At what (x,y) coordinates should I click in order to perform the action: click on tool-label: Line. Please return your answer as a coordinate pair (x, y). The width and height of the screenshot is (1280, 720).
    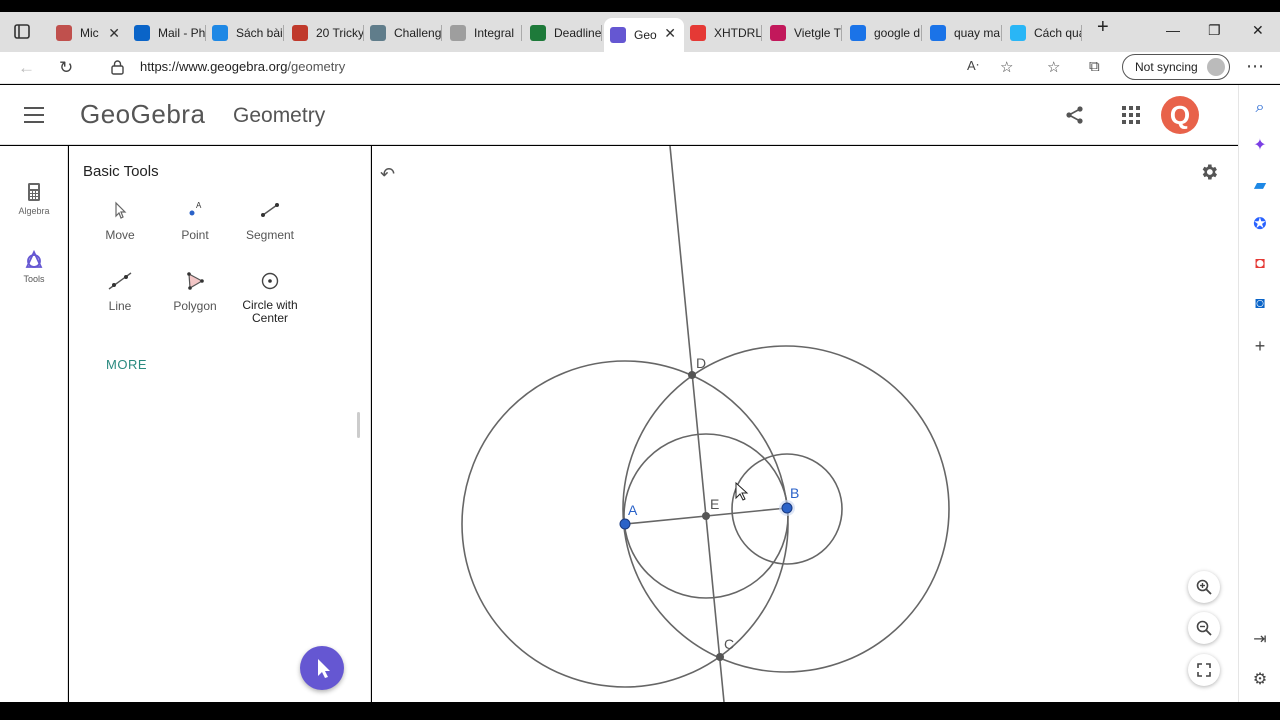
    Looking at the image, I should click on (120, 306).